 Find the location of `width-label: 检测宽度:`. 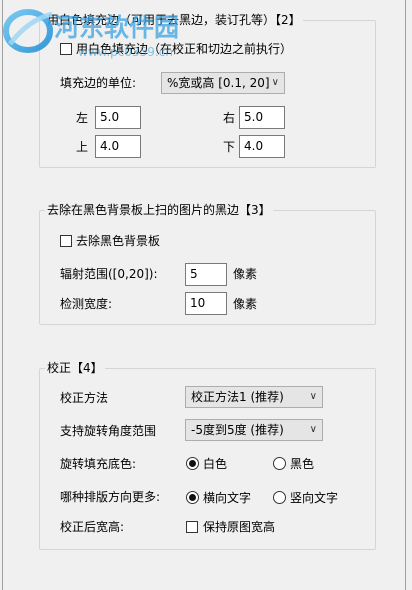

width-label: 检测宽度: is located at coordinates (86, 304).